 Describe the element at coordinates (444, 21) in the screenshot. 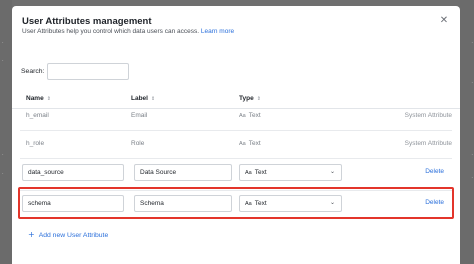

I see `close-icon: ✕` at that location.